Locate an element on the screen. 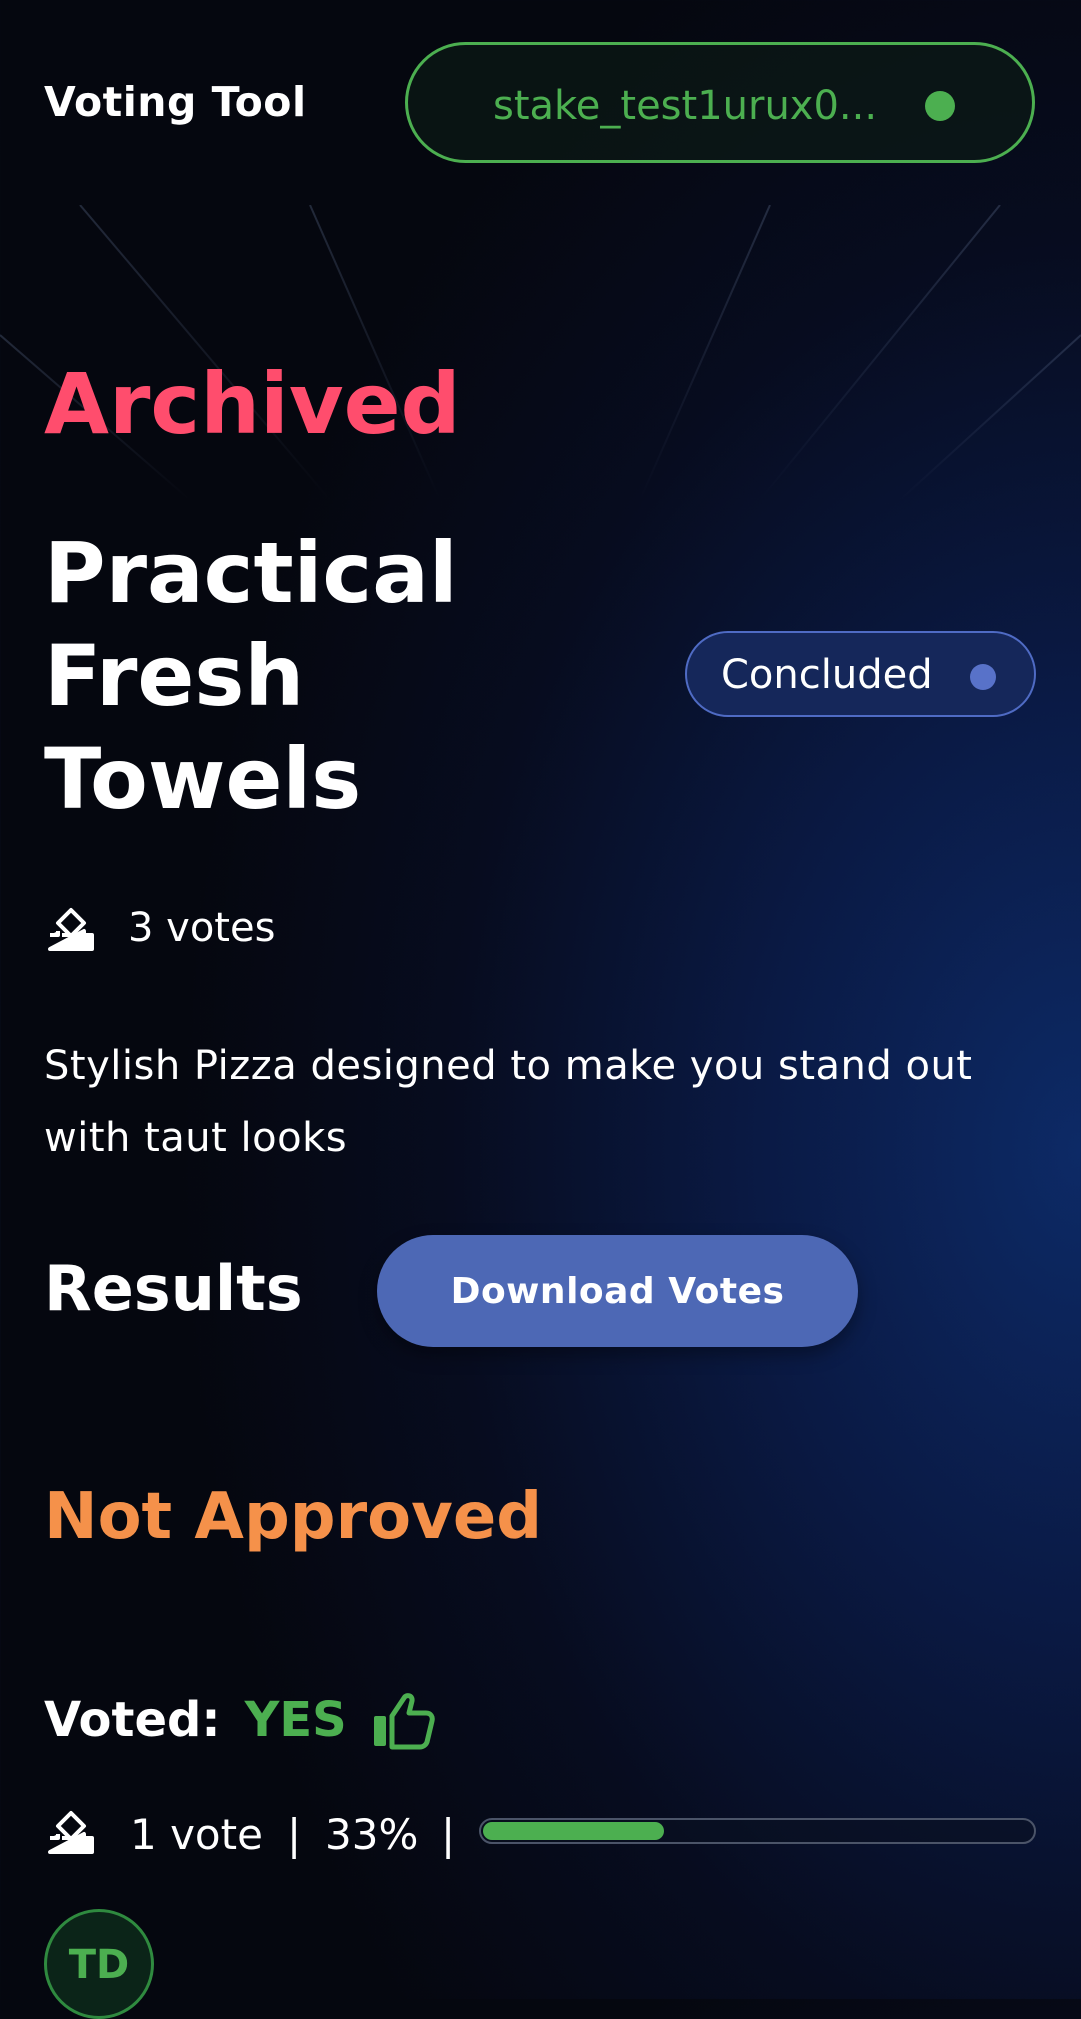  status-dot-icon is located at coordinates (983, 677).